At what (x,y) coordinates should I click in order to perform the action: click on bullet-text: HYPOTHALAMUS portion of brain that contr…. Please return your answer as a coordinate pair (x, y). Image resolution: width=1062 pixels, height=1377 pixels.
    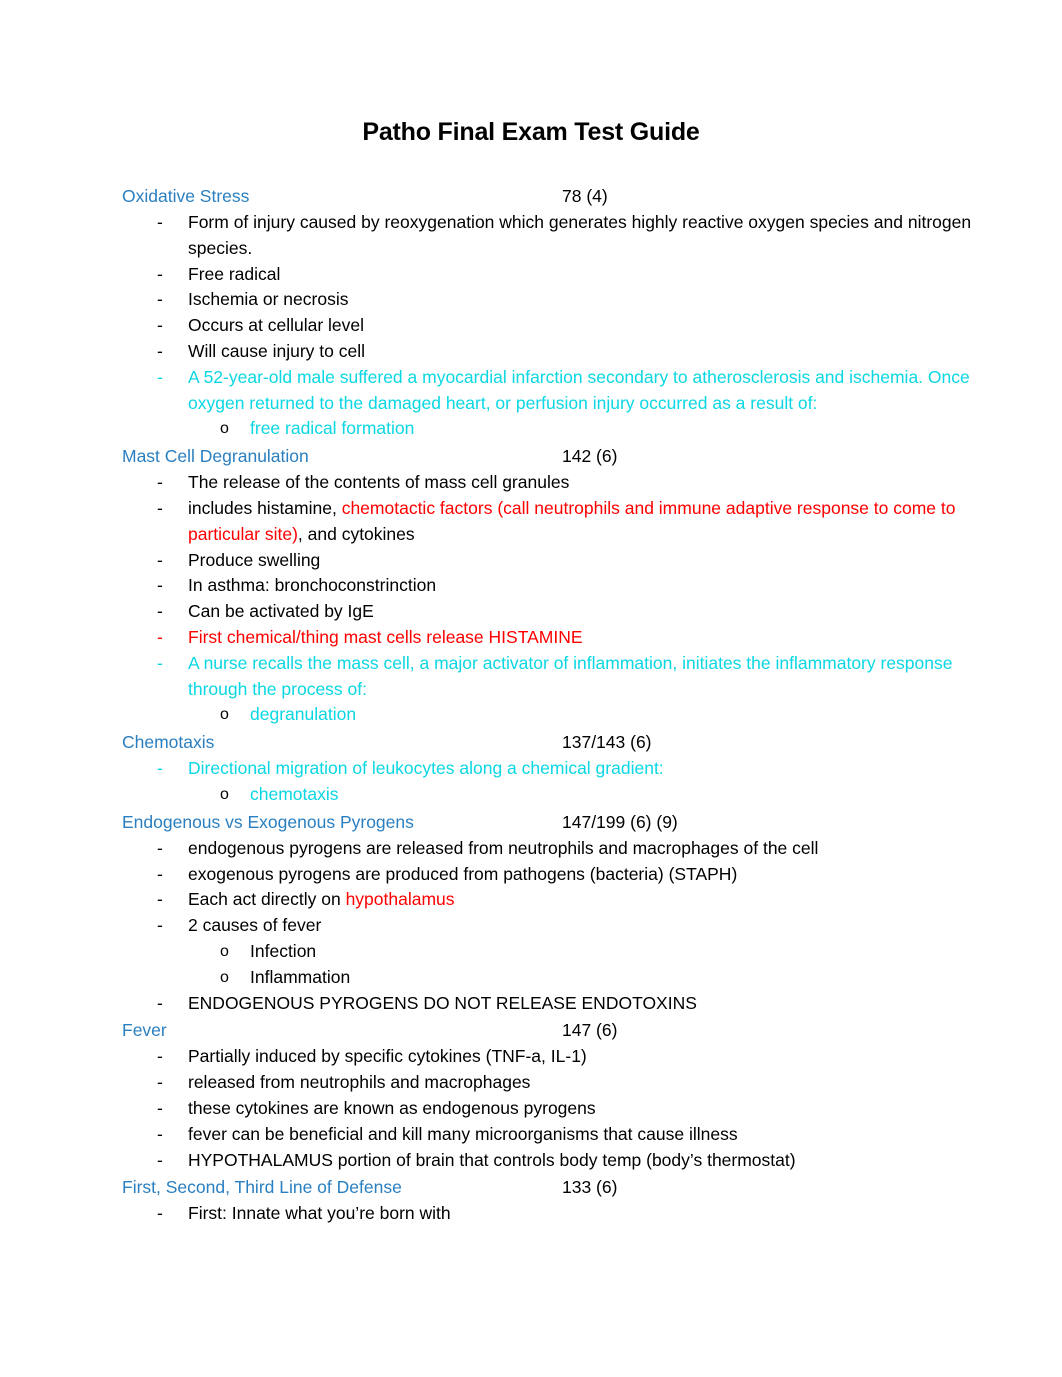
    Looking at the image, I should click on (595, 1161).